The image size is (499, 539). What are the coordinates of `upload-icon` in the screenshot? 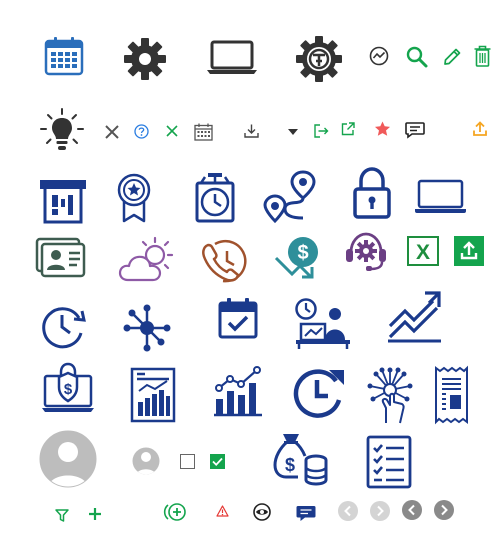 It's located at (480, 128).